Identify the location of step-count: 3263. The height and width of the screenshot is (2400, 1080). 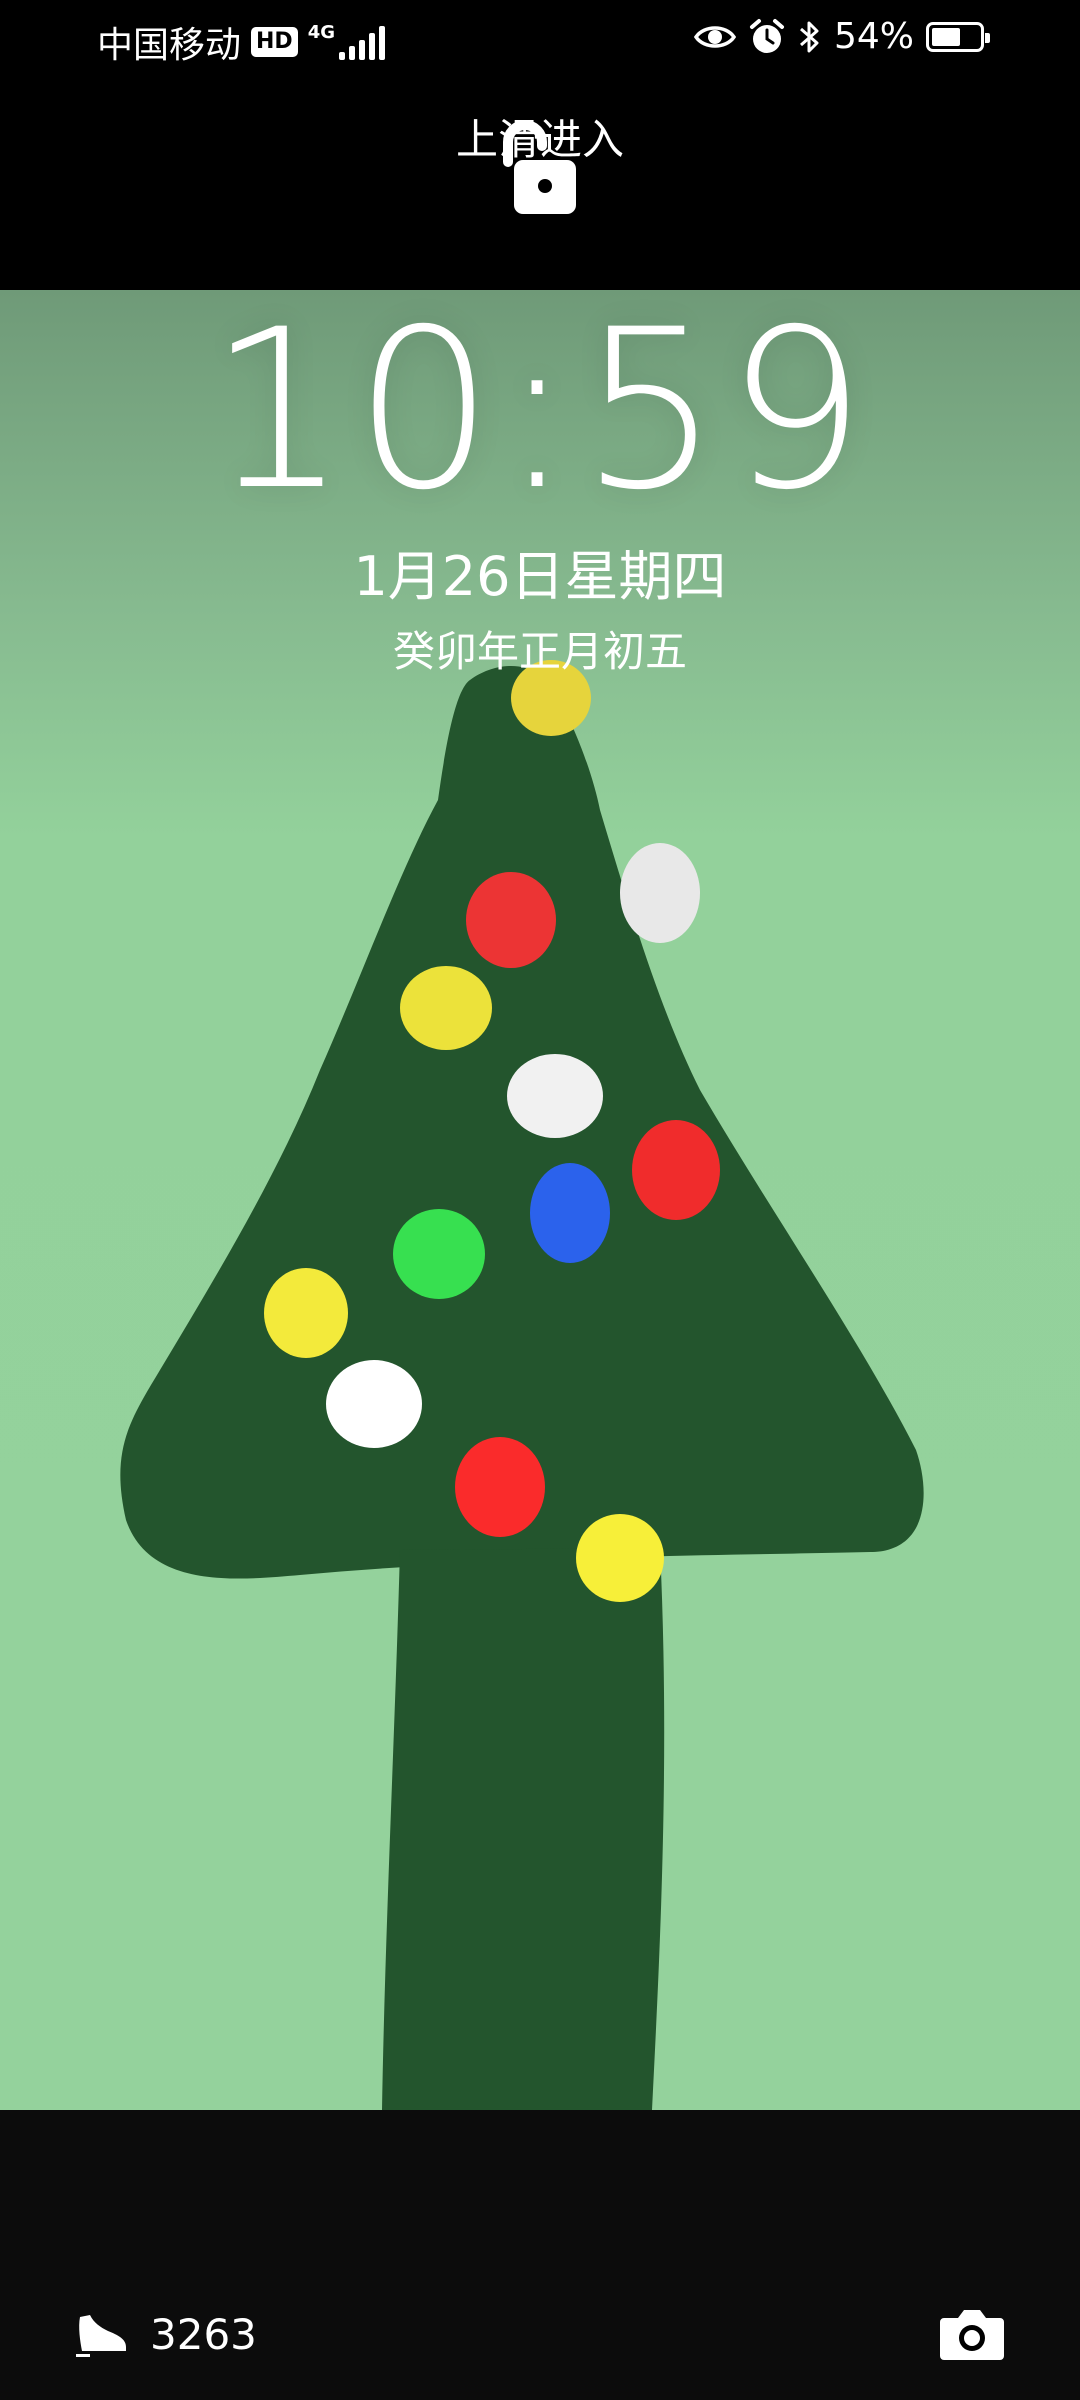
(203, 2334).